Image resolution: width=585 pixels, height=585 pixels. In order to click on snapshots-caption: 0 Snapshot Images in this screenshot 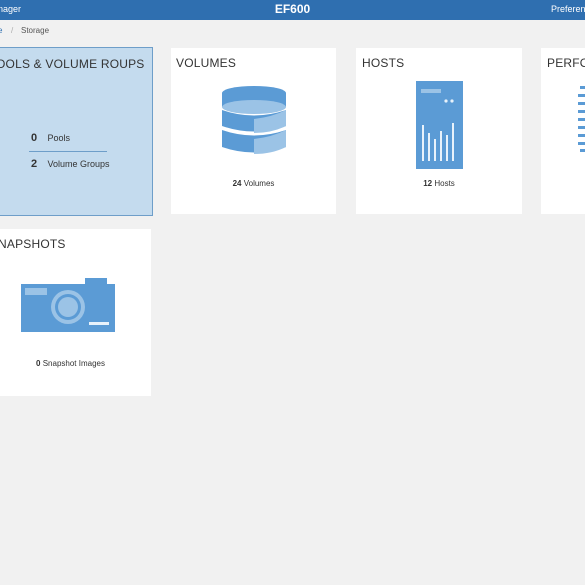, I will do `click(75, 363)`.